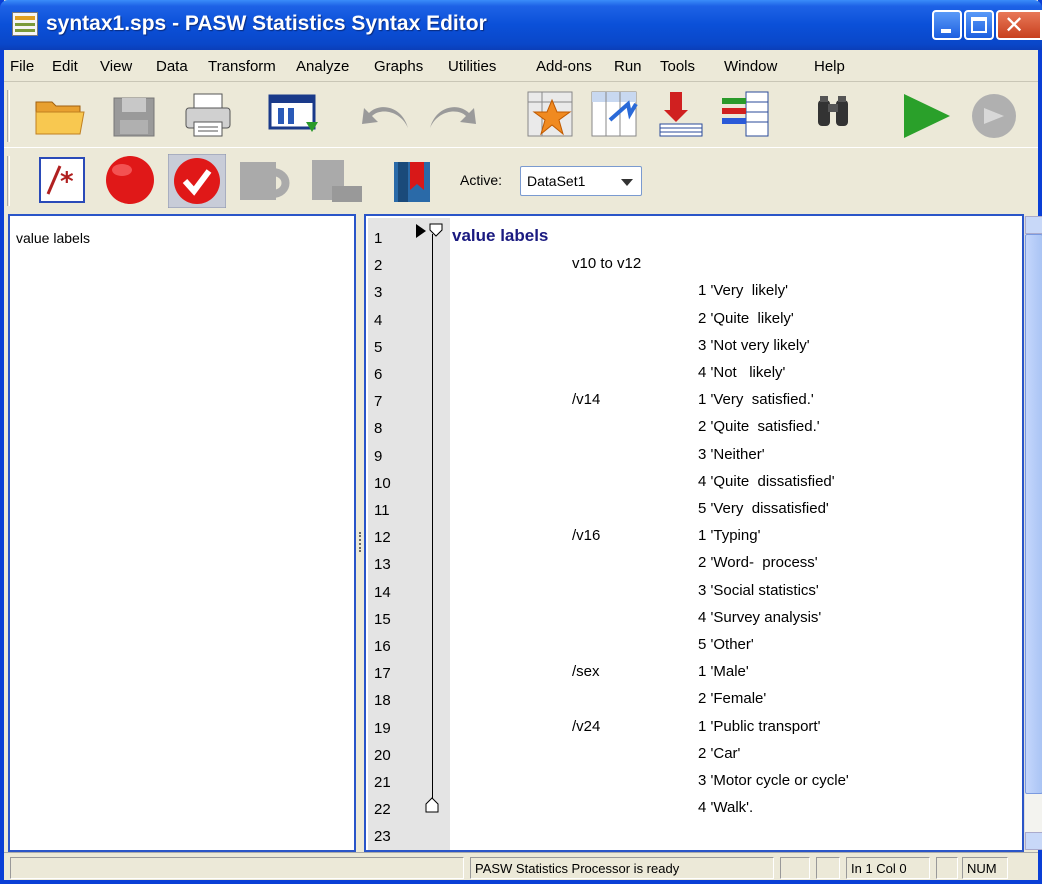  What do you see at coordinates (834, 114) in the screenshot?
I see `find-icon` at bounding box center [834, 114].